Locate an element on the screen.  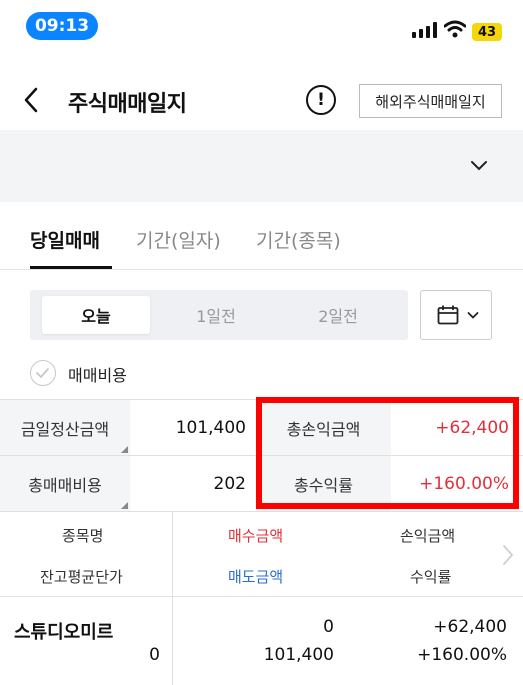
highlight-box is located at coordinates (387, 453).